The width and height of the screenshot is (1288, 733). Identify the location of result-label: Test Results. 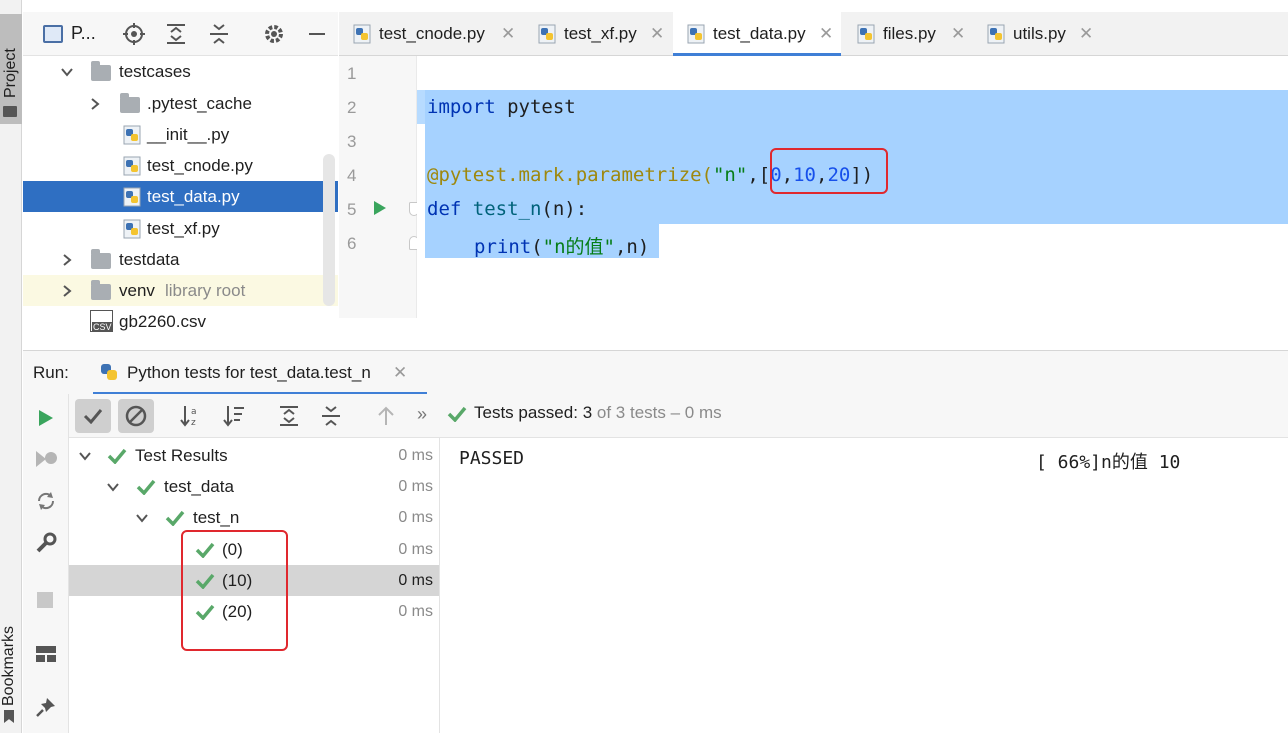
(181, 455).